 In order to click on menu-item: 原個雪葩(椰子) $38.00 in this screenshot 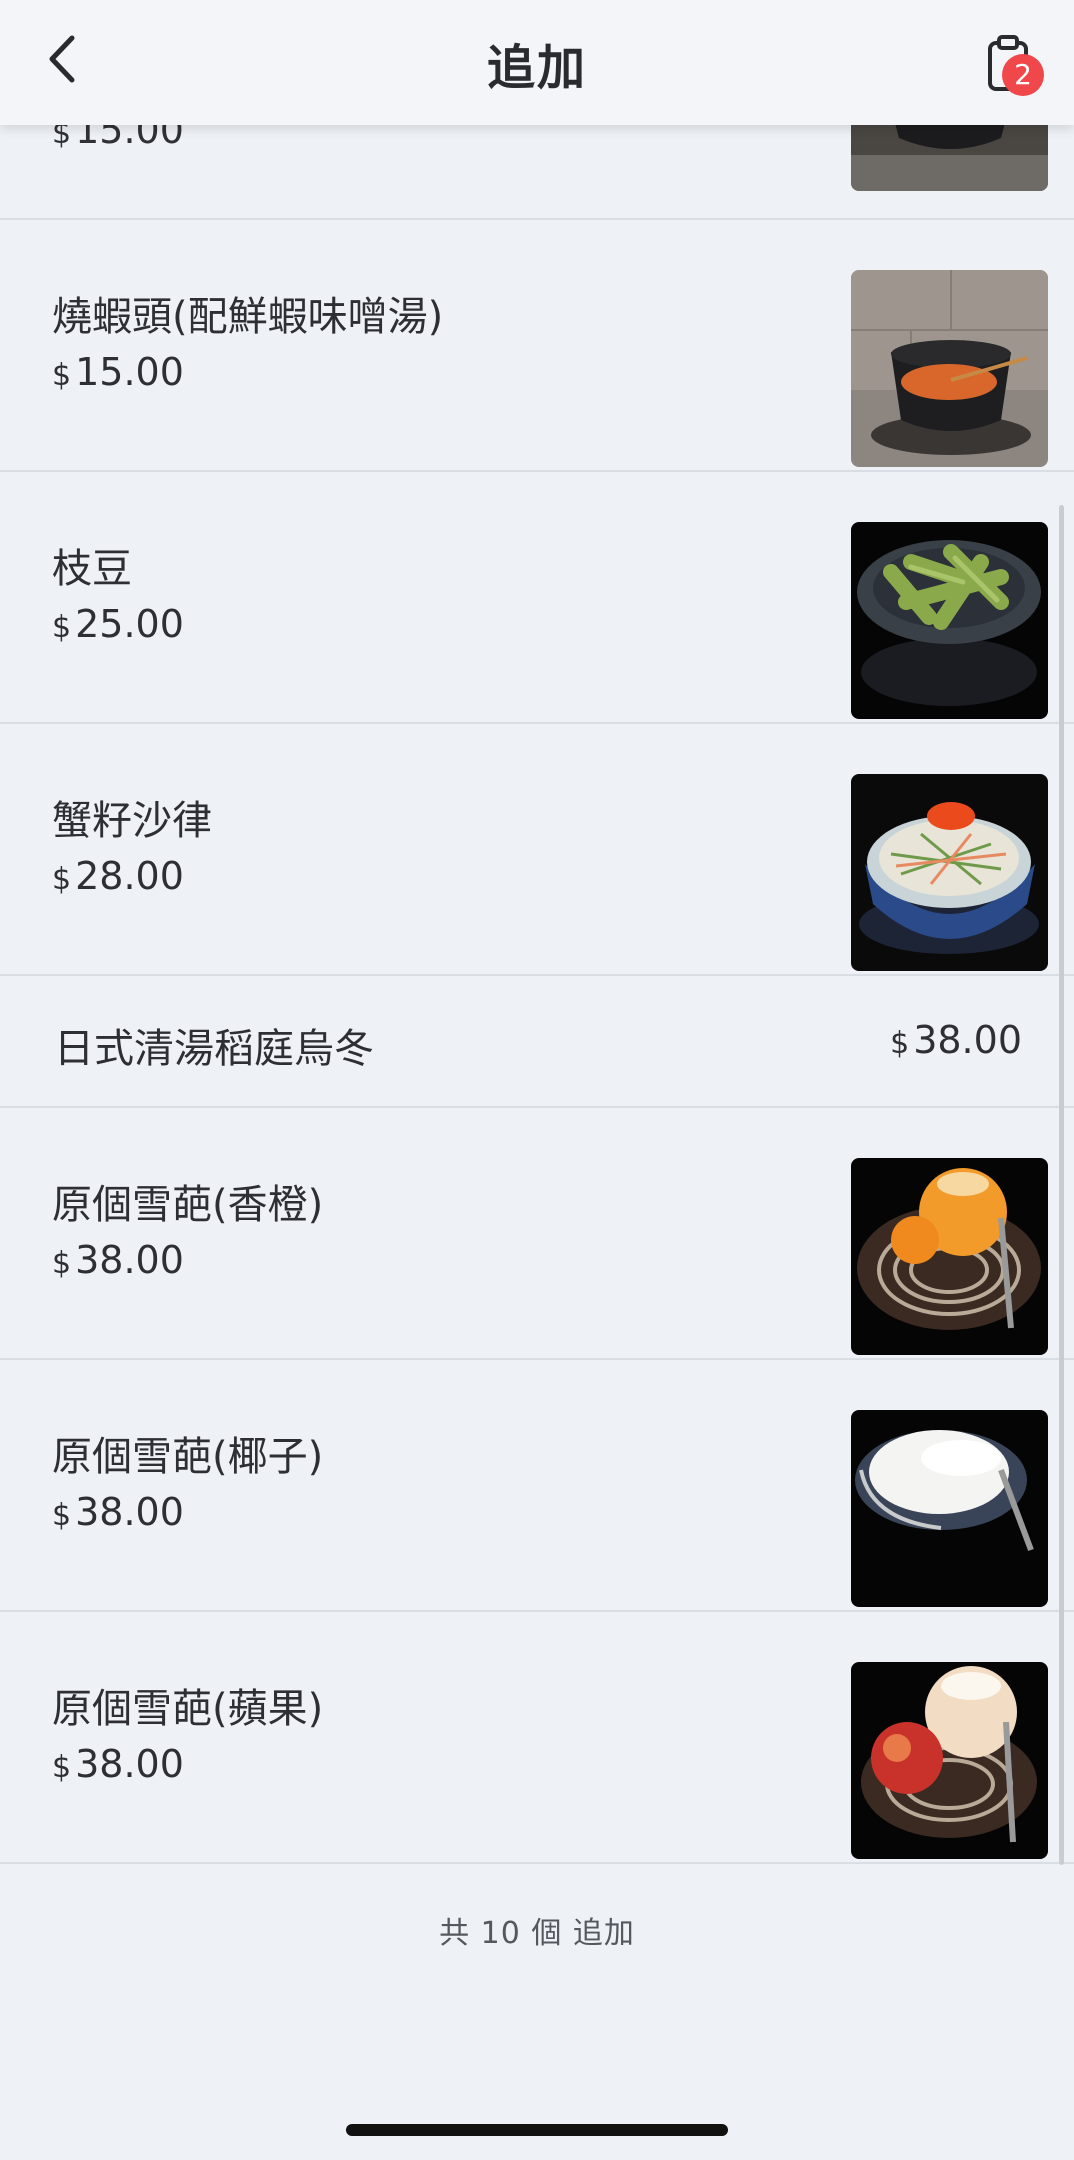, I will do `click(537, 1485)`.